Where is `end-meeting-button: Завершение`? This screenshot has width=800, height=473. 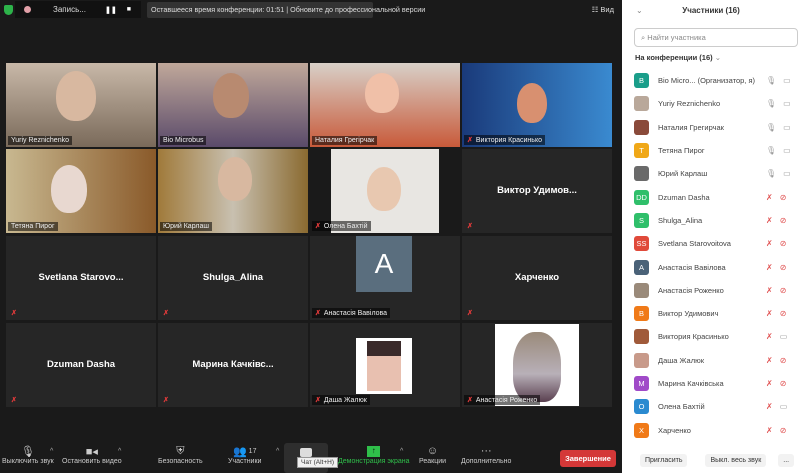 end-meeting-button: Завершение is located at coordinates (588, 458).